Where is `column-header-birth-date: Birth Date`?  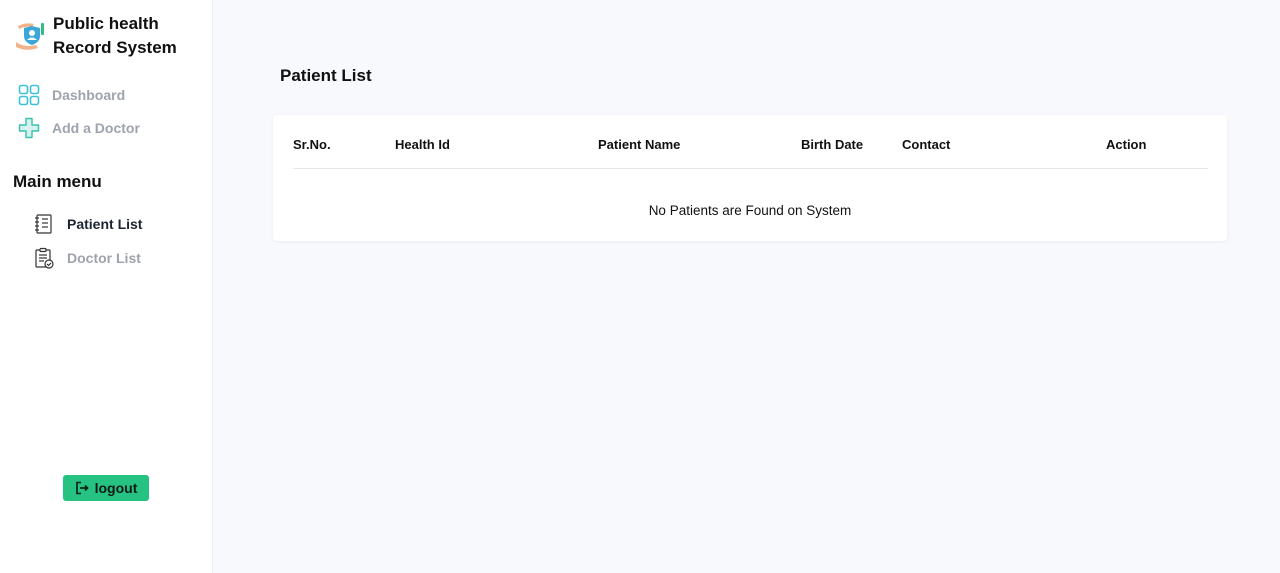
column-header-birth-date: Birth Date is located at coordinates (832, 144).